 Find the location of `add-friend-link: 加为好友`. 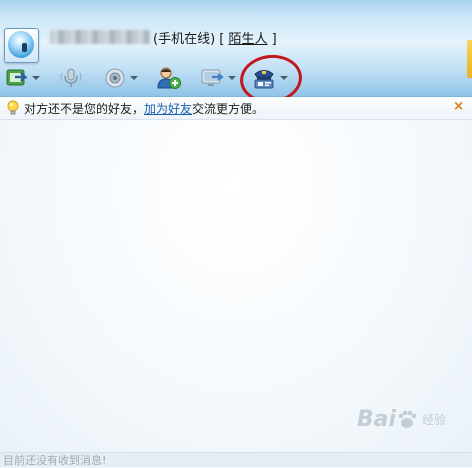

add-friend-link: 加为好友 is located at coordinates (168, 109).